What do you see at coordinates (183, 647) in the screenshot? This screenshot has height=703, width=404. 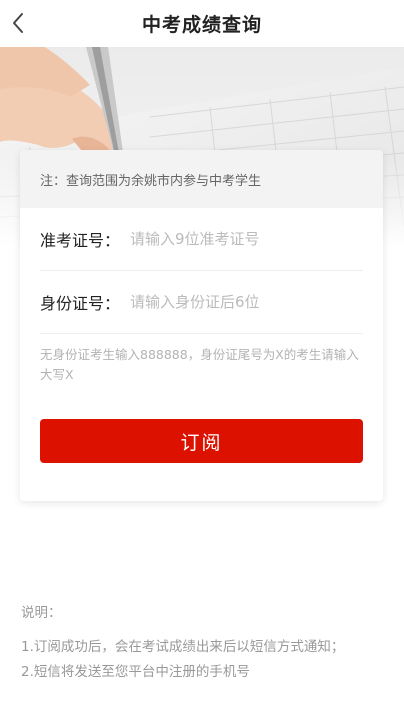 I see `instruction-line: 1.订阅成功后，会在考试成绩出来后以短信方式通知；` at bounding box center [183, 647].